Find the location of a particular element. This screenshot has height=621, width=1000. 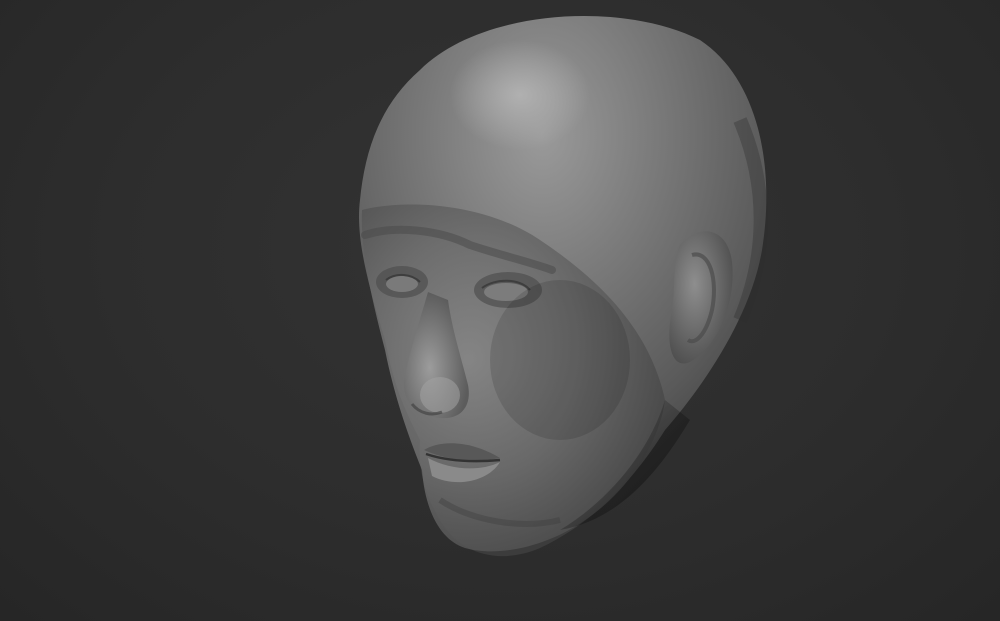

forehead-highlight is located at coordinates (520, 95).